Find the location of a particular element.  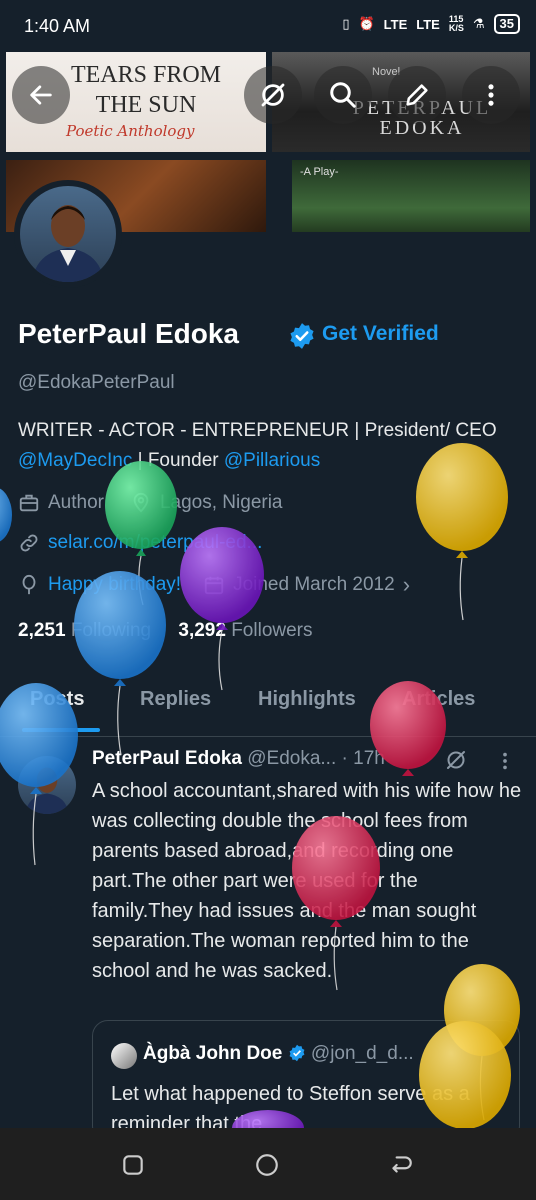

signal-lte-1: LTE is located at coordinates (395, 24).